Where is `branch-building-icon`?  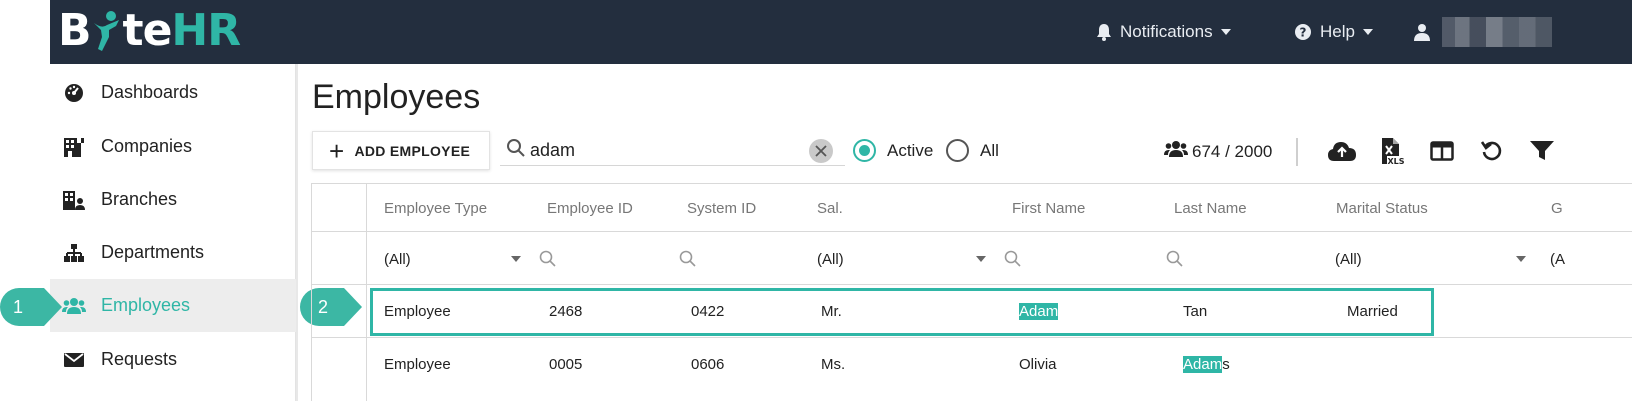 branch-building-icon is located at coordinates (74, 200).